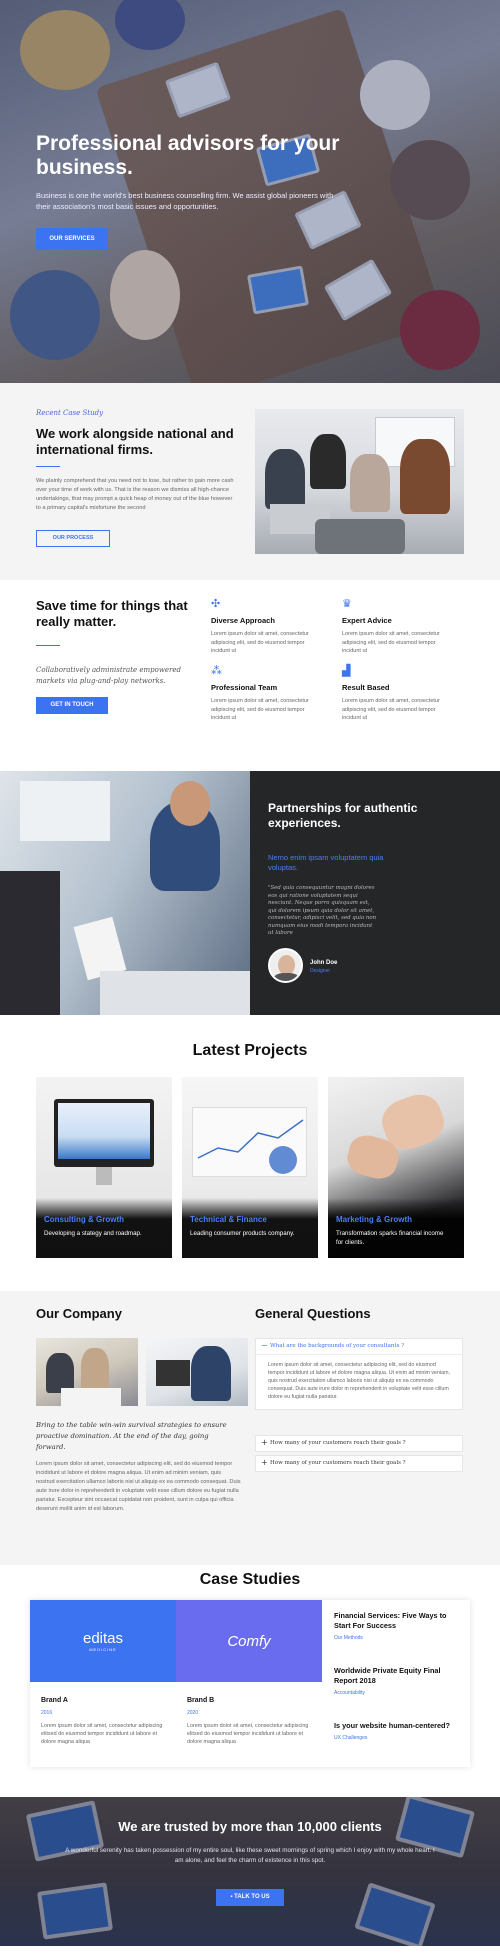 The height and width of the screenshot is (1957, 500). Describe the element at coordinates (70, 413) in the screenshot. I see `case-study-eyebrow: Recent Case Study` at that location.